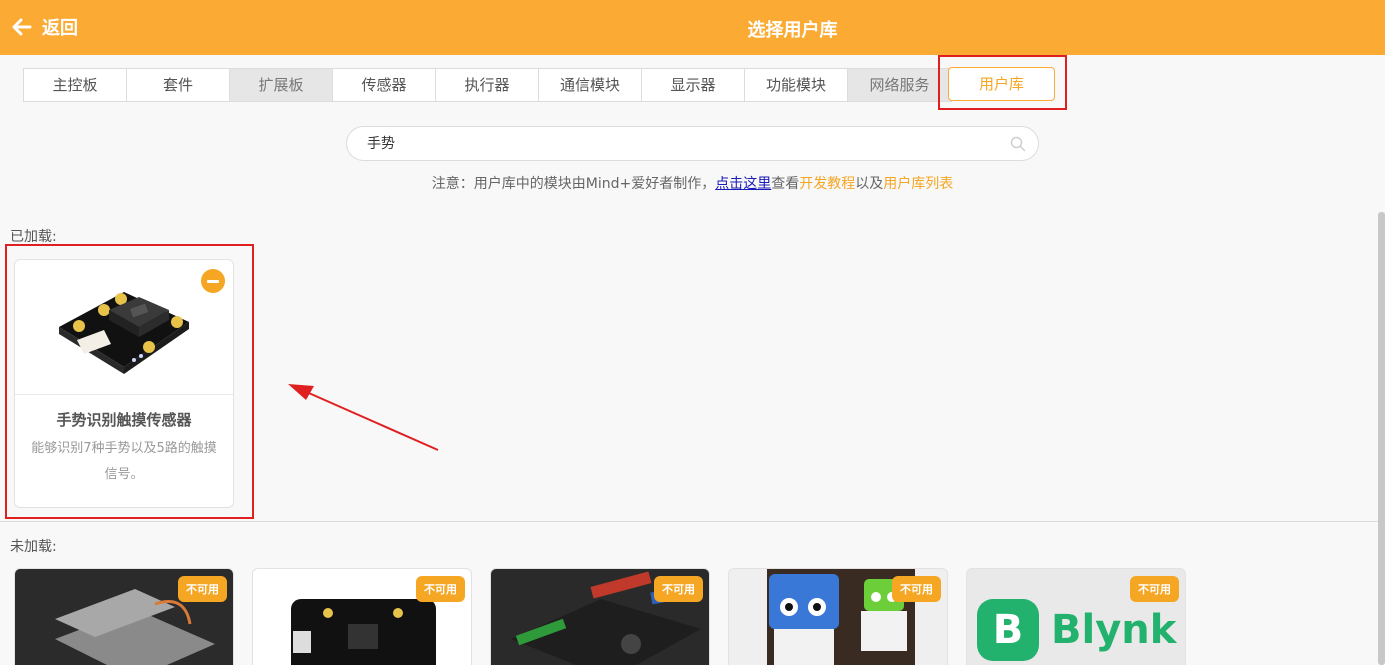  I want to click on module-image, so click(124, 327).